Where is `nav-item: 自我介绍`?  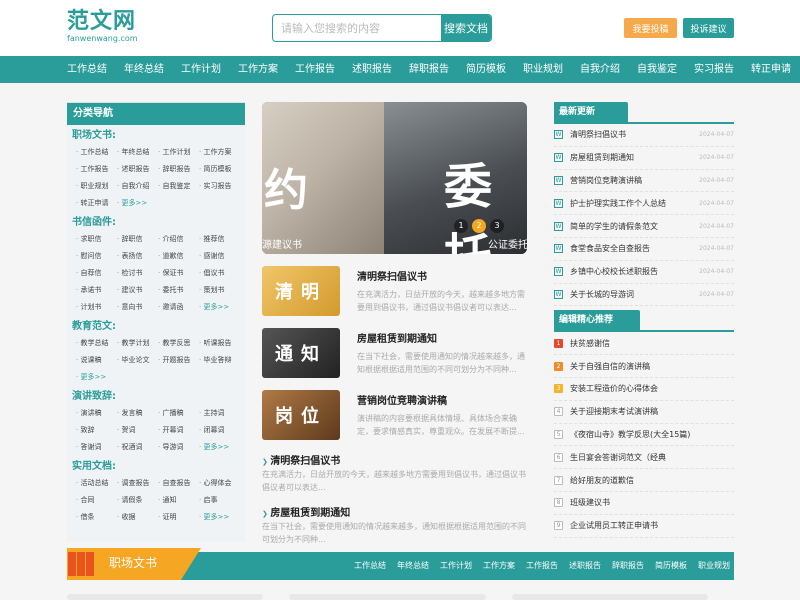
nav-item: 自我介绍 is located at coordinates (600, 69).